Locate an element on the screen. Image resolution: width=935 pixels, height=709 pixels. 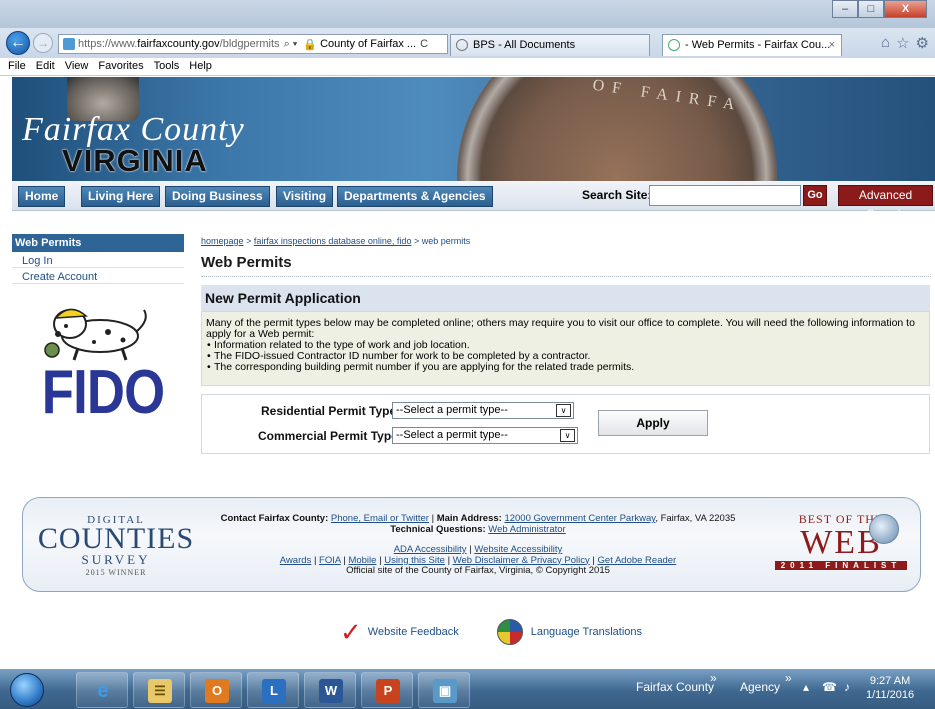
main-address-label: Main Address: is located at coordinates (469, 518).